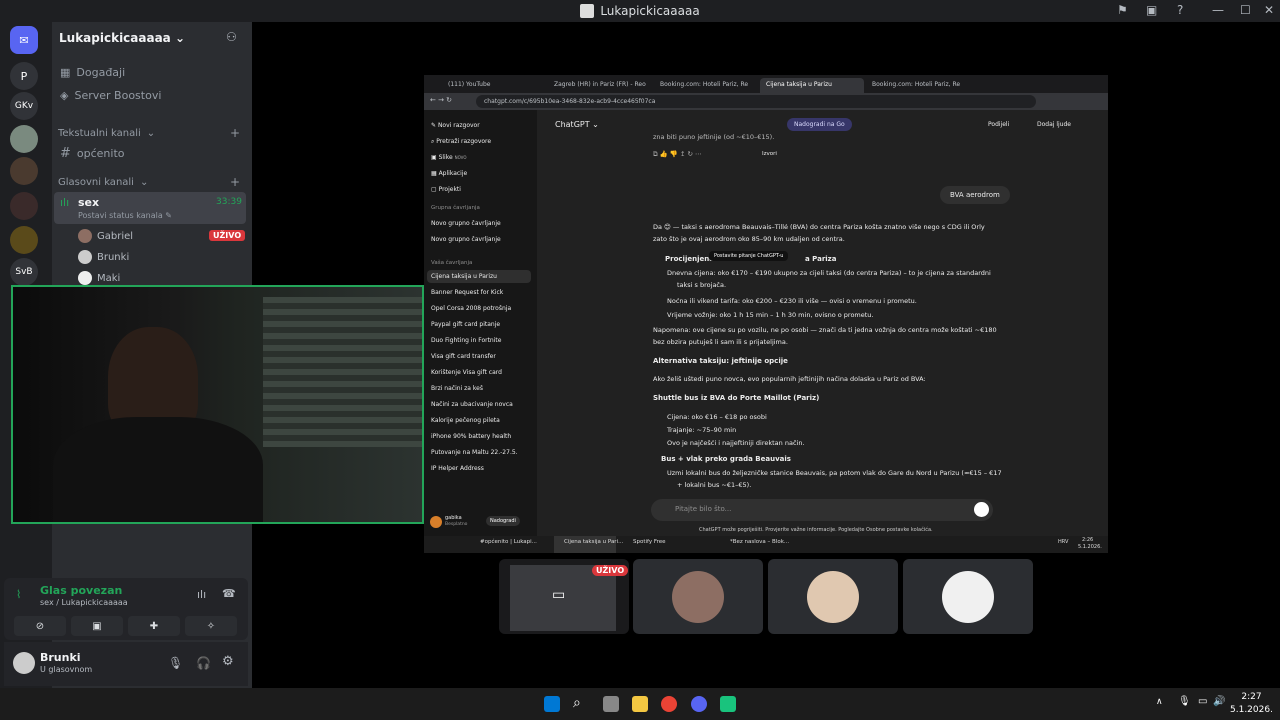 The height and width of the screenshot is (720, 1280). I want to click on sources-button: Izvori, so click(769, 154).